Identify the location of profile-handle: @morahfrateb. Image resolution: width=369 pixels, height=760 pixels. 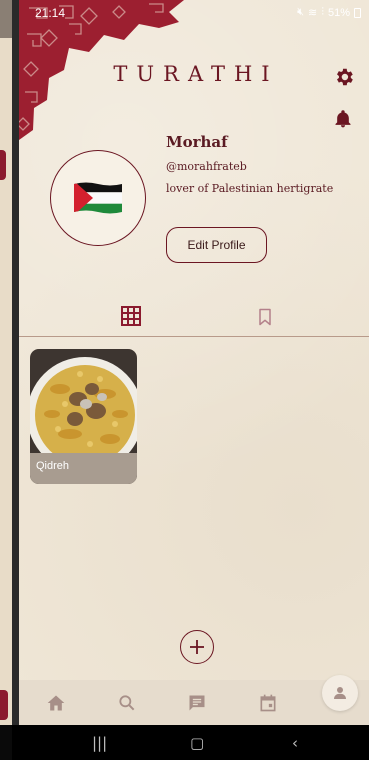
(206, 166).